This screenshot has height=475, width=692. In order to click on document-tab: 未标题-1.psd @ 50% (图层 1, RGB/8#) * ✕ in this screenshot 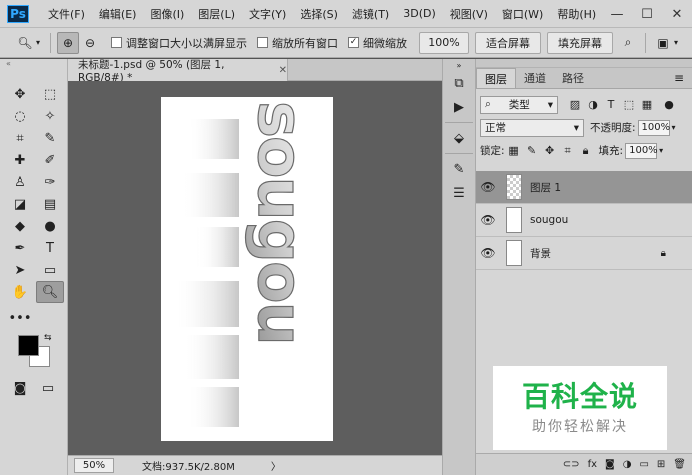, I will do `click(178, 71)`.